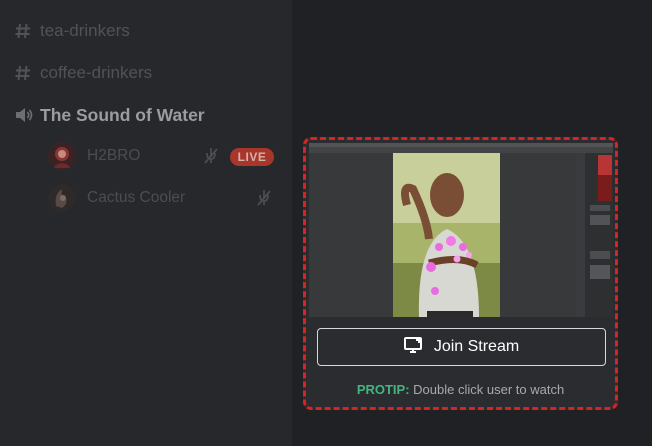 The height and width of the screenshot is (446, 652). I want to click on channel-coffee-drinkers: coffee-drinkers, so click(83, 73).